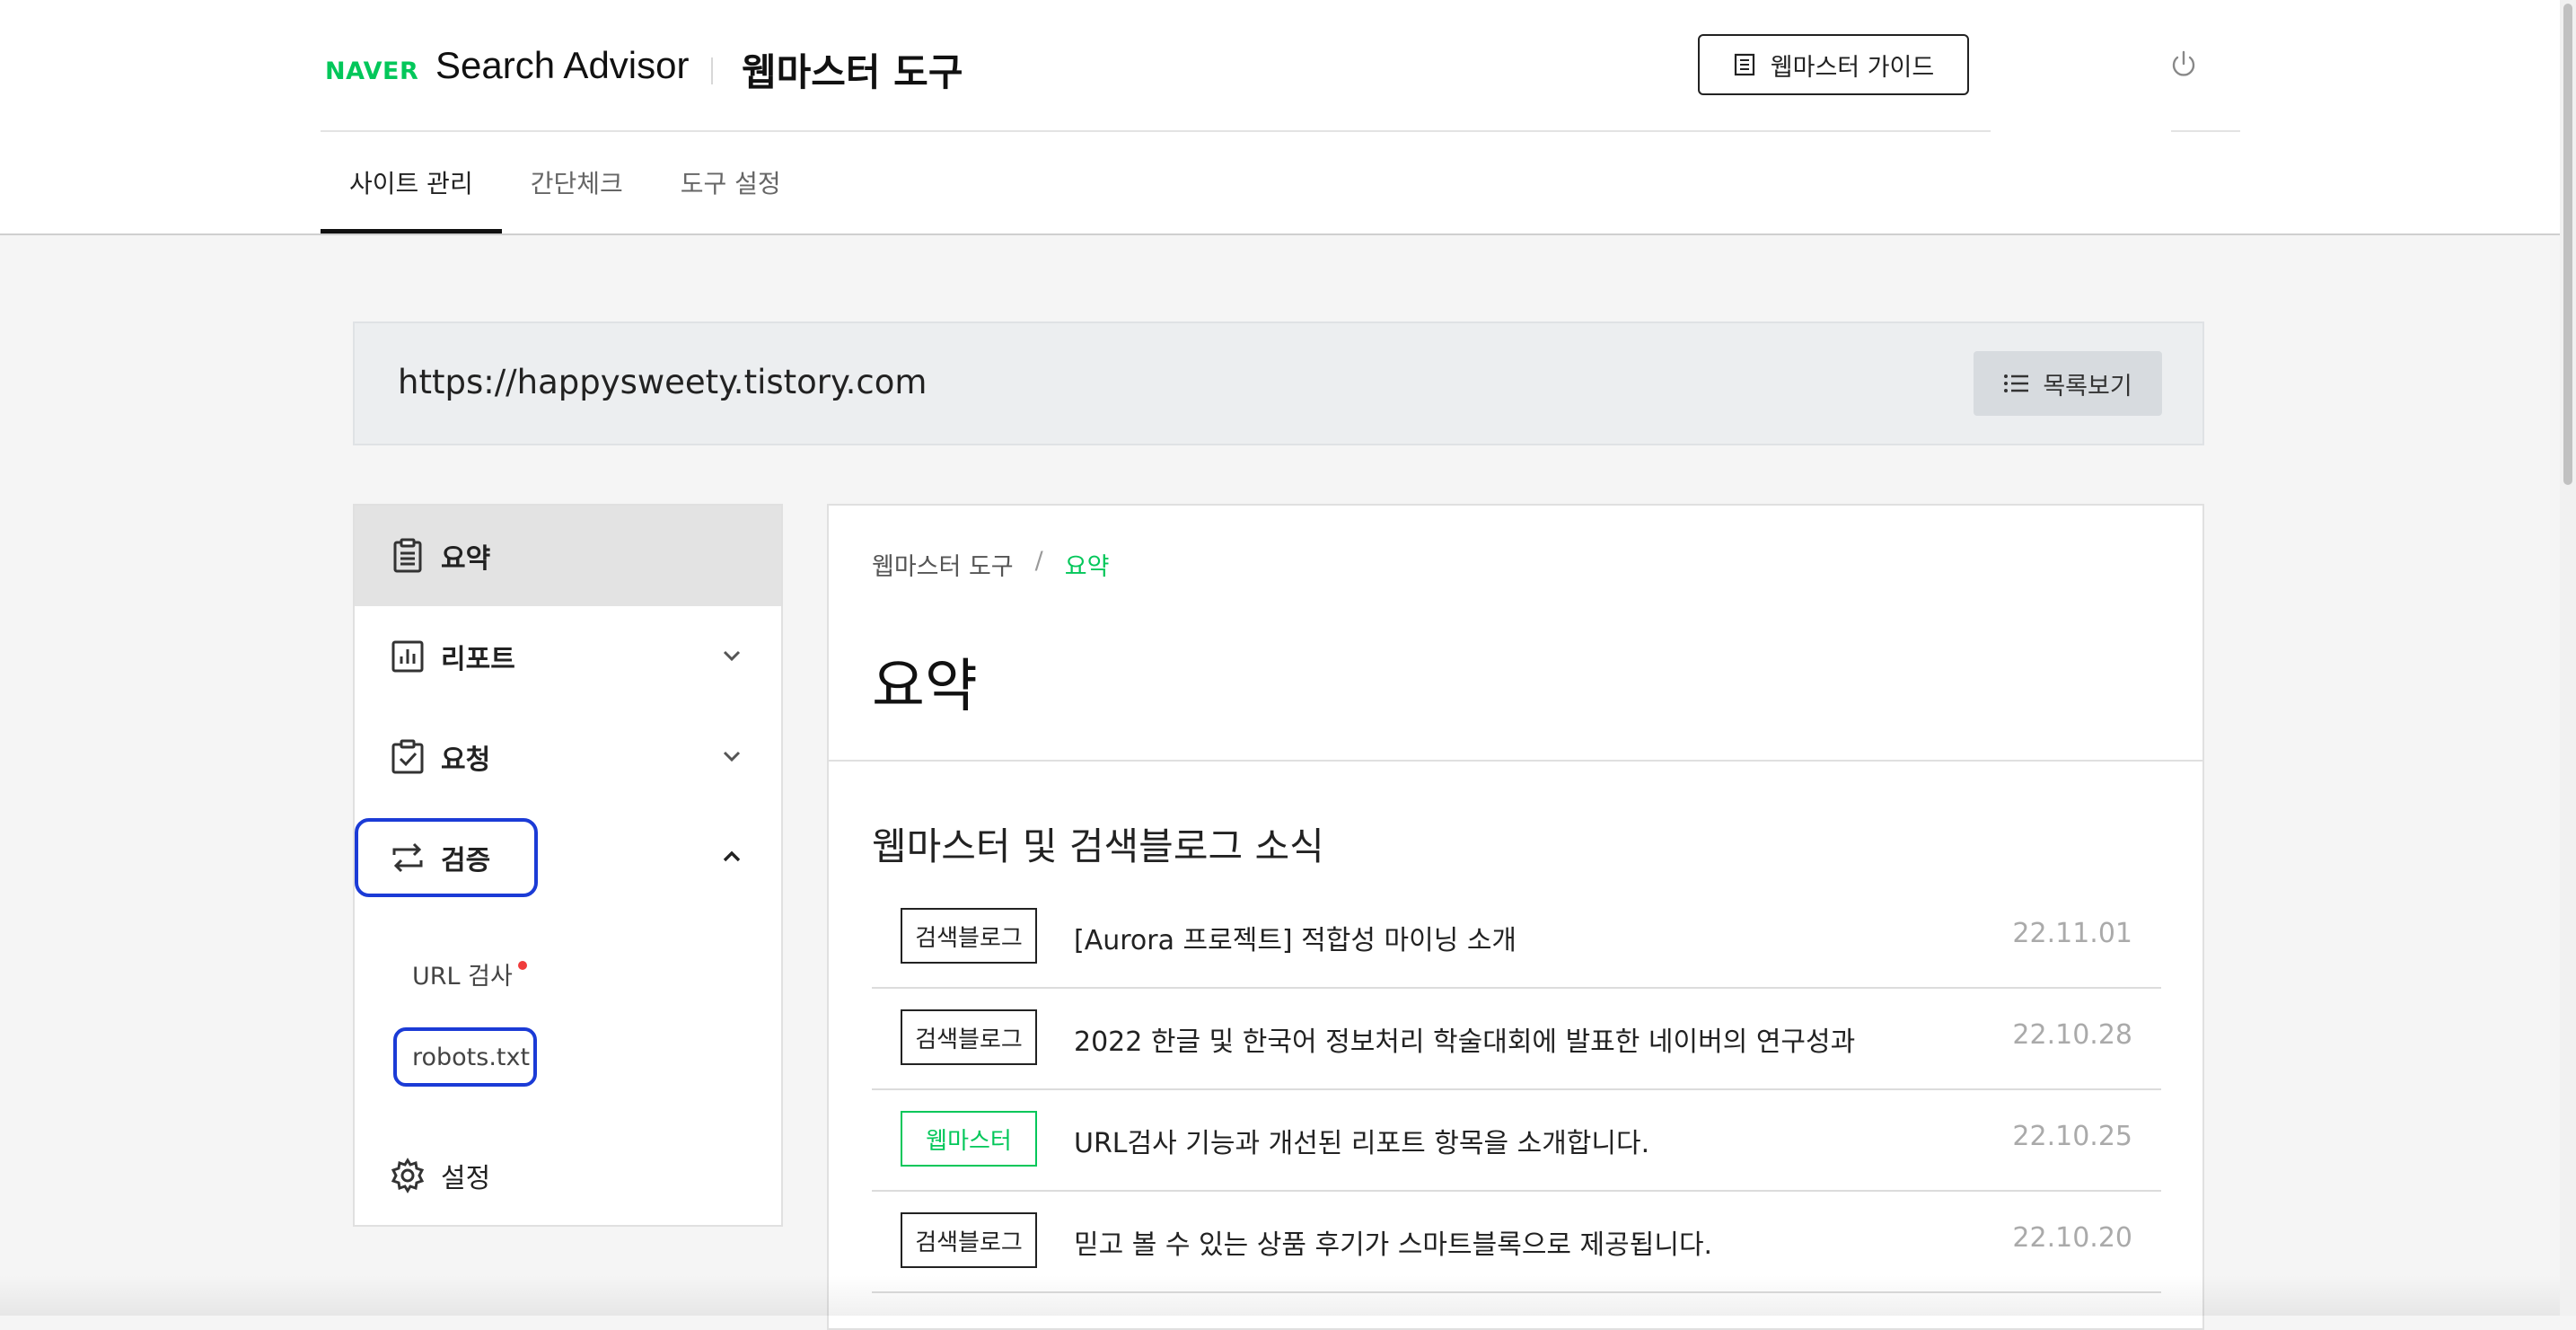 This screenshot has width=2576, height=1330. I want to click on news-date: 22.11.01, so click(2072, 933).